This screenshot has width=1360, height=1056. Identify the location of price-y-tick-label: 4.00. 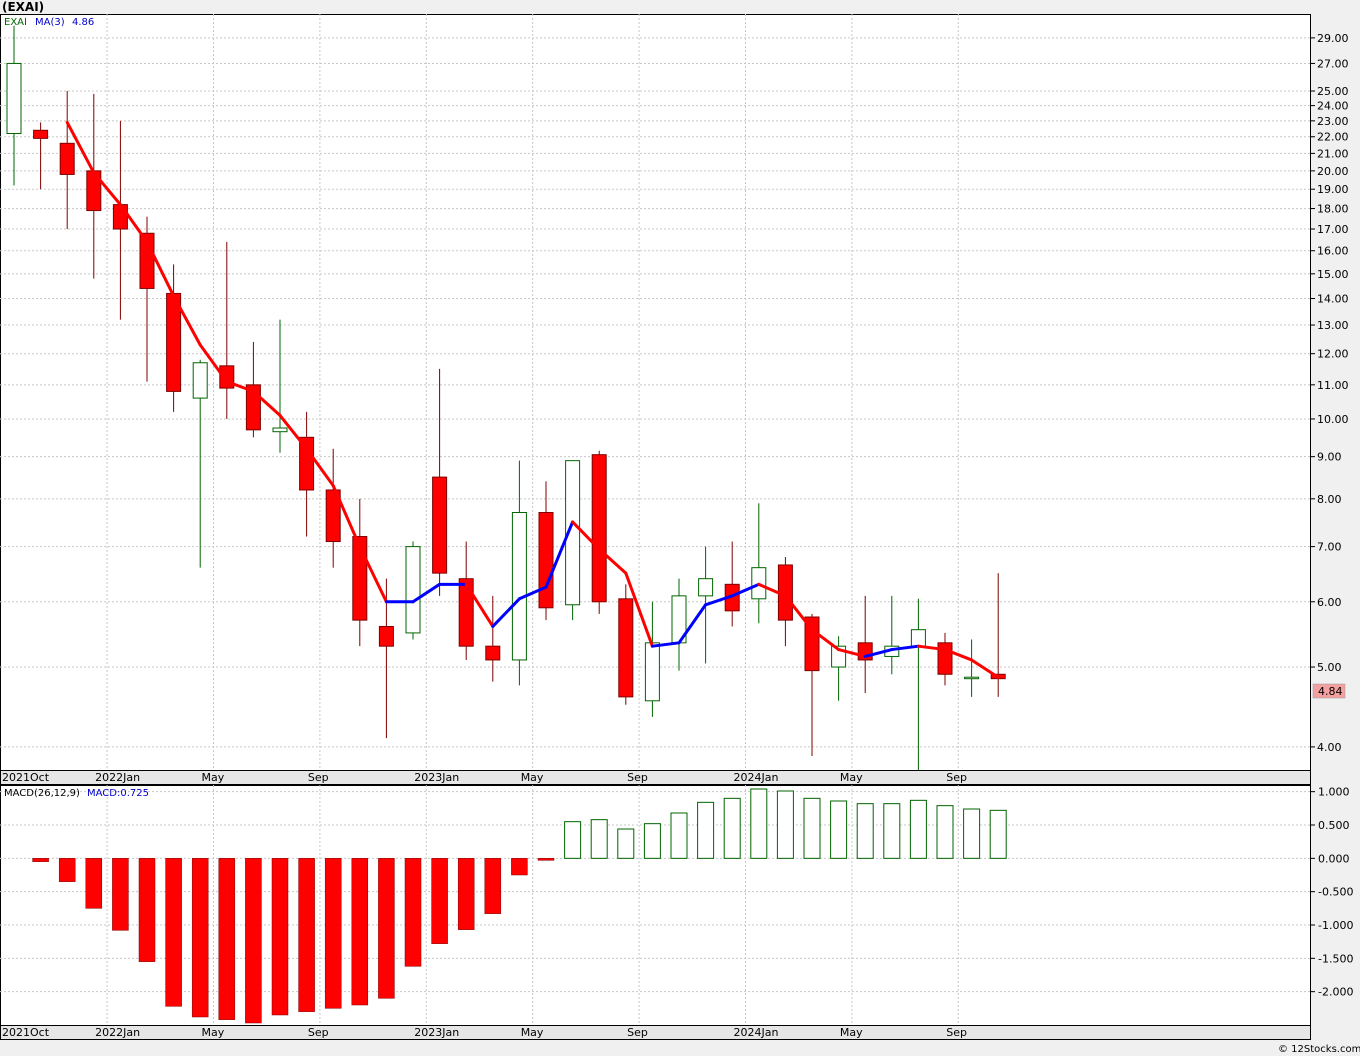
(1329, 747).